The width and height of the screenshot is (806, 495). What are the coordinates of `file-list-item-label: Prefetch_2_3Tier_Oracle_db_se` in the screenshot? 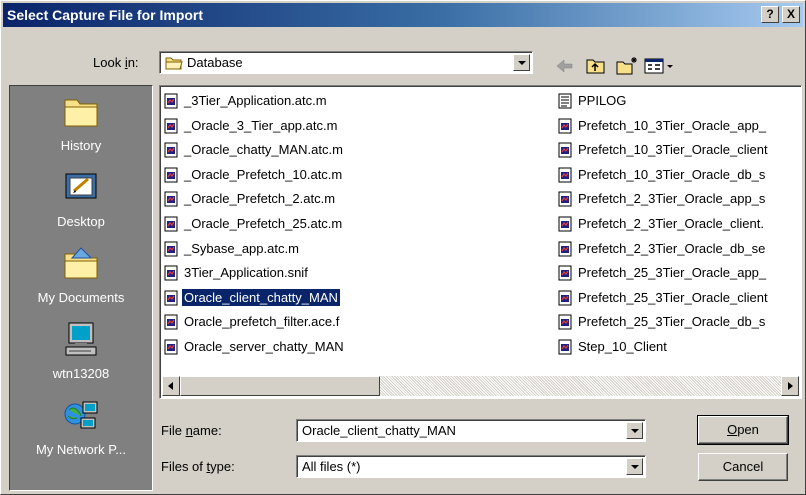 It's located at (672, 248).